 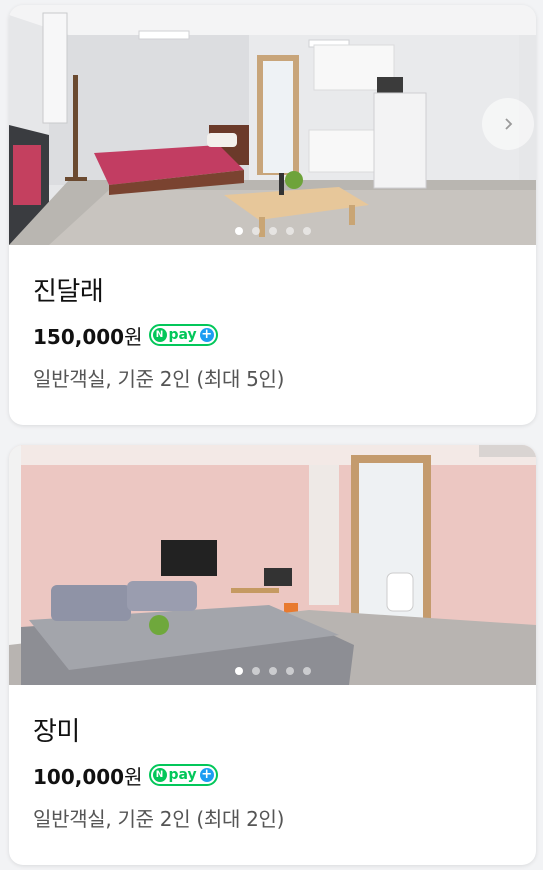 I want to click on room-description: 일반객실, 기준 2인 (최대 5인), so click(x=159, y=379).